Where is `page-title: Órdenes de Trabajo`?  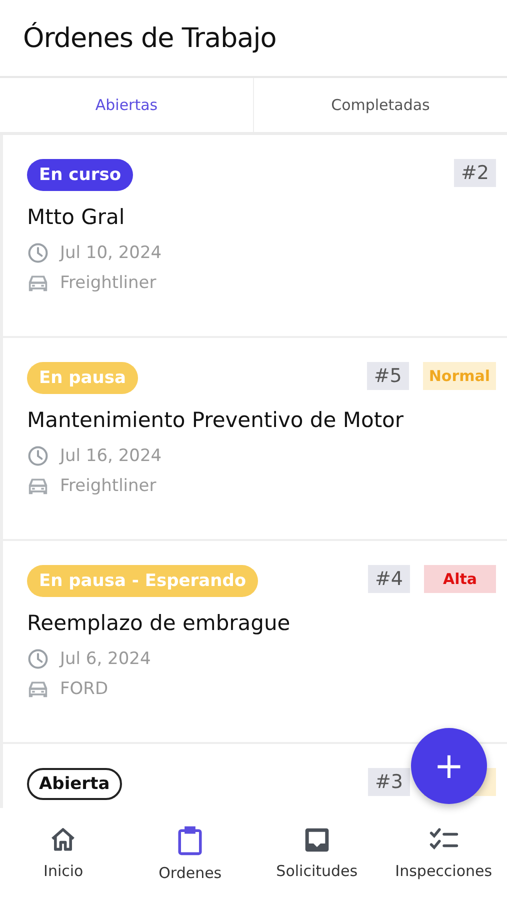 page-title: Órdenes de Trabajo is located at coordinates (149, 38).